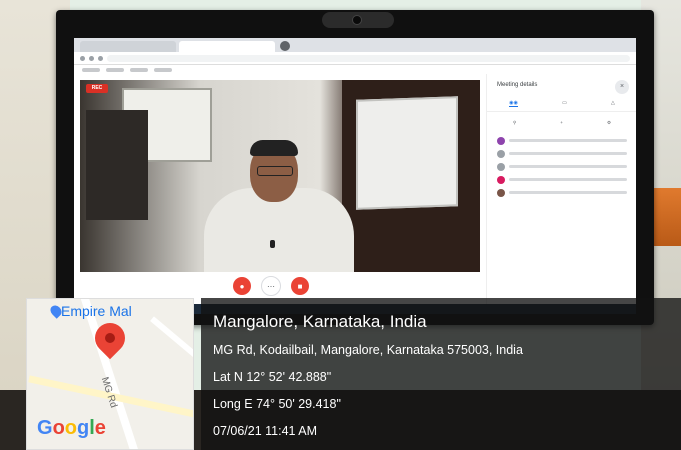 The height and width of the screenshot is (450, 681). What do you see at coordinates (274, 148) in the screenshot?
I see `person-hair` at bounding box center [274, 148].